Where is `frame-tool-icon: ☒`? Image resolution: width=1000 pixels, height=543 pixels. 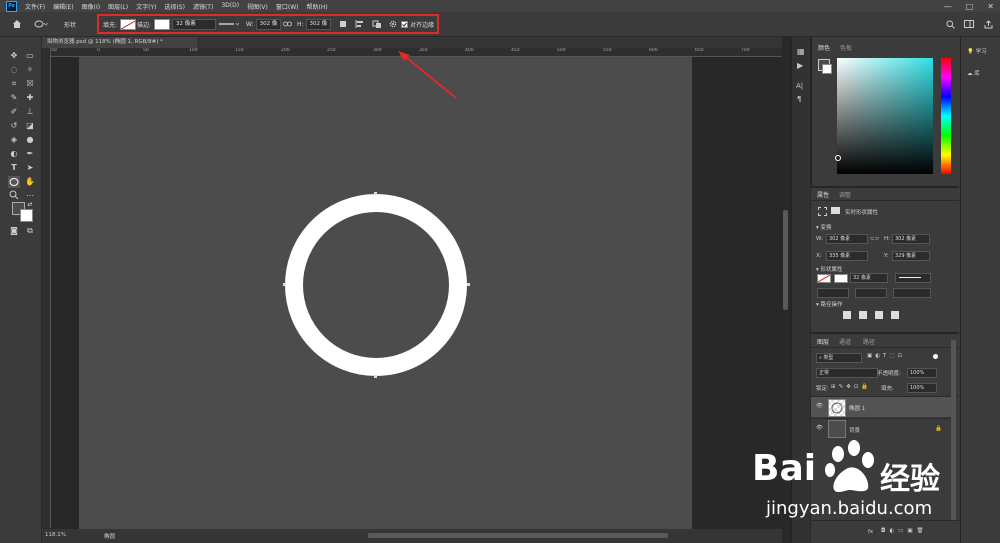
frame-tool-icon: ☒ is located at coordinates (30, 84).